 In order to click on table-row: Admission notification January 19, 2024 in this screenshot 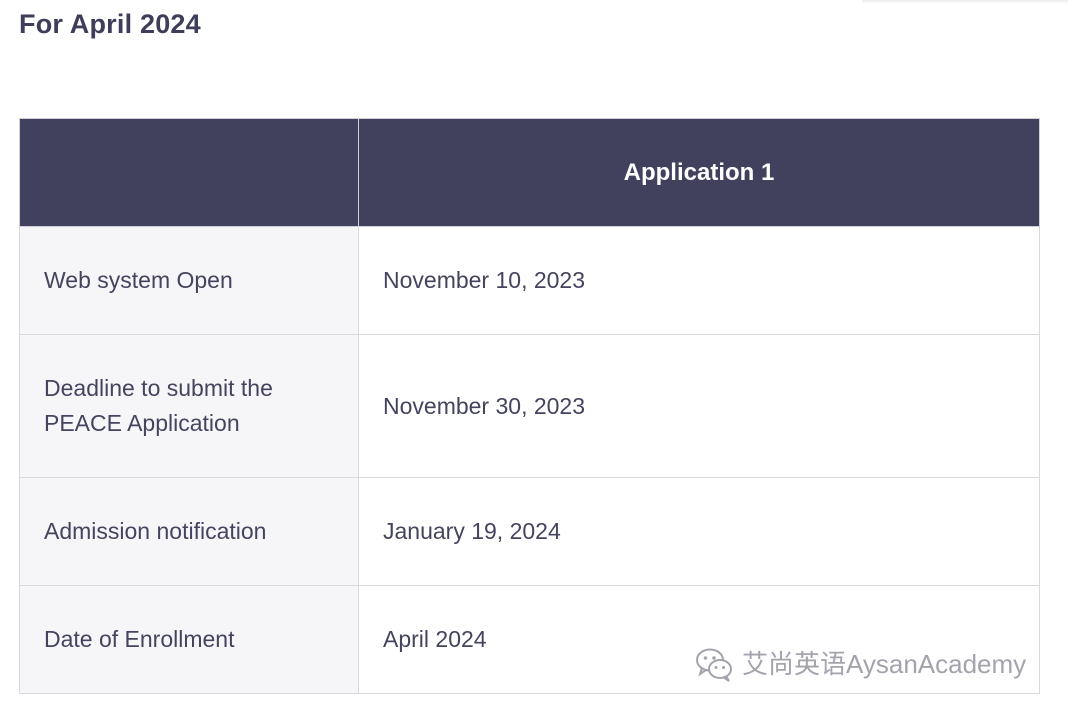, I will do `click(529, 531)`.